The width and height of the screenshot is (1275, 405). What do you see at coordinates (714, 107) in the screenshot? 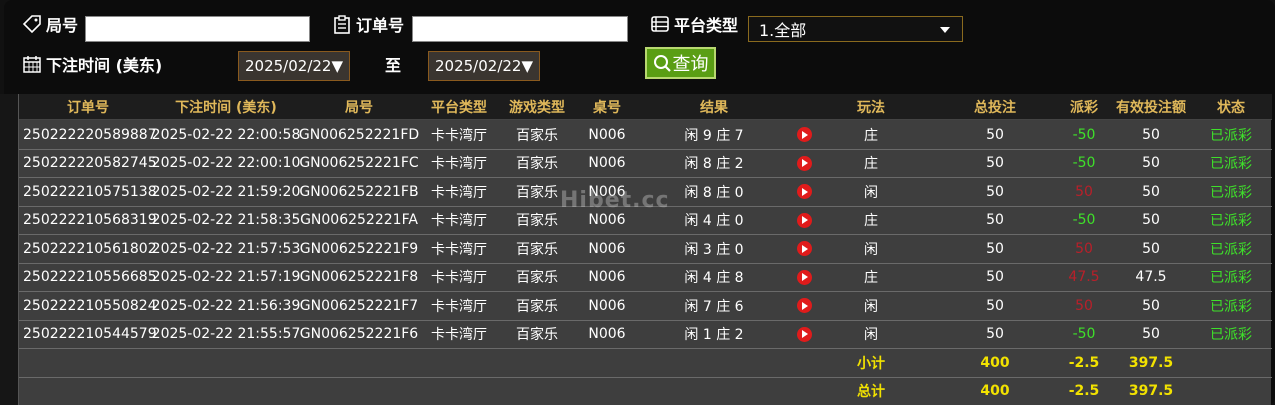
I see `column-header: 结果` at bounding box center [714, 107].